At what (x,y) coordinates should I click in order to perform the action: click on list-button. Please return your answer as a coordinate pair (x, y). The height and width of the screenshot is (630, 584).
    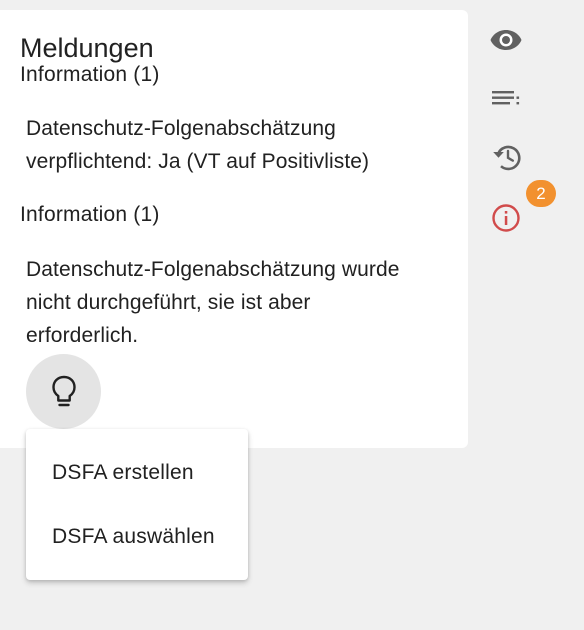
    Looking at the image, I should click on (506, 99).